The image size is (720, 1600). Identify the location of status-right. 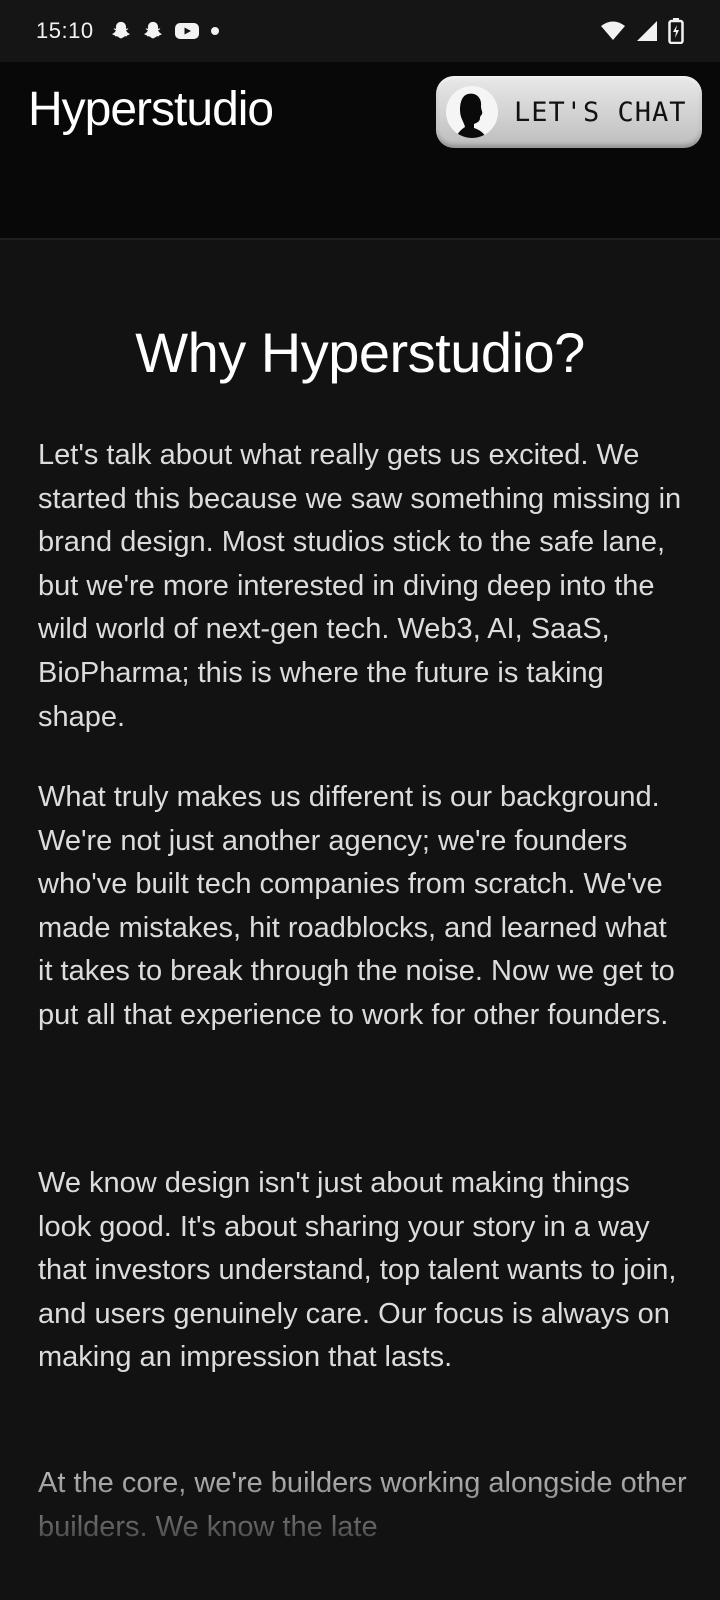
(642, 31).